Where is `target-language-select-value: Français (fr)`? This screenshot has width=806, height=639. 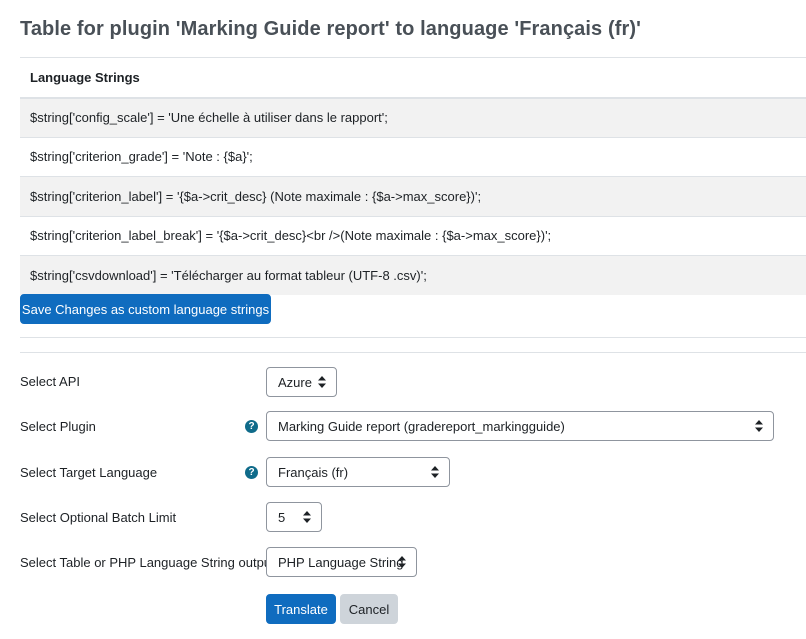
target-language-select-value: Français (fr) is located at coordinates (313, 472).